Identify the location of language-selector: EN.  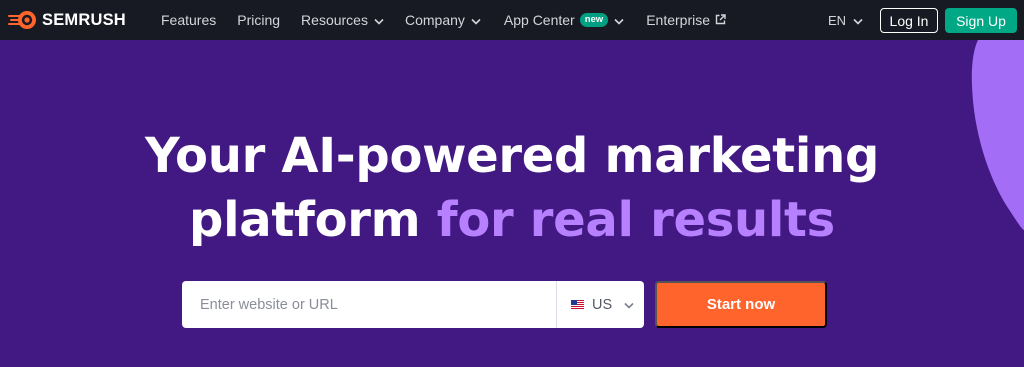
(845, 20).